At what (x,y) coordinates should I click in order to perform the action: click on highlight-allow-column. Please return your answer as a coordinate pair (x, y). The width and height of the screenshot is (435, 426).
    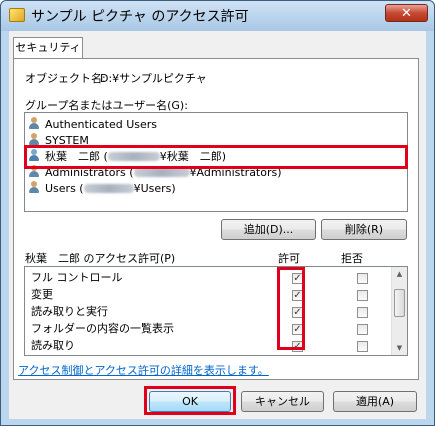
    Looking at the image, I should click on (291, 308).